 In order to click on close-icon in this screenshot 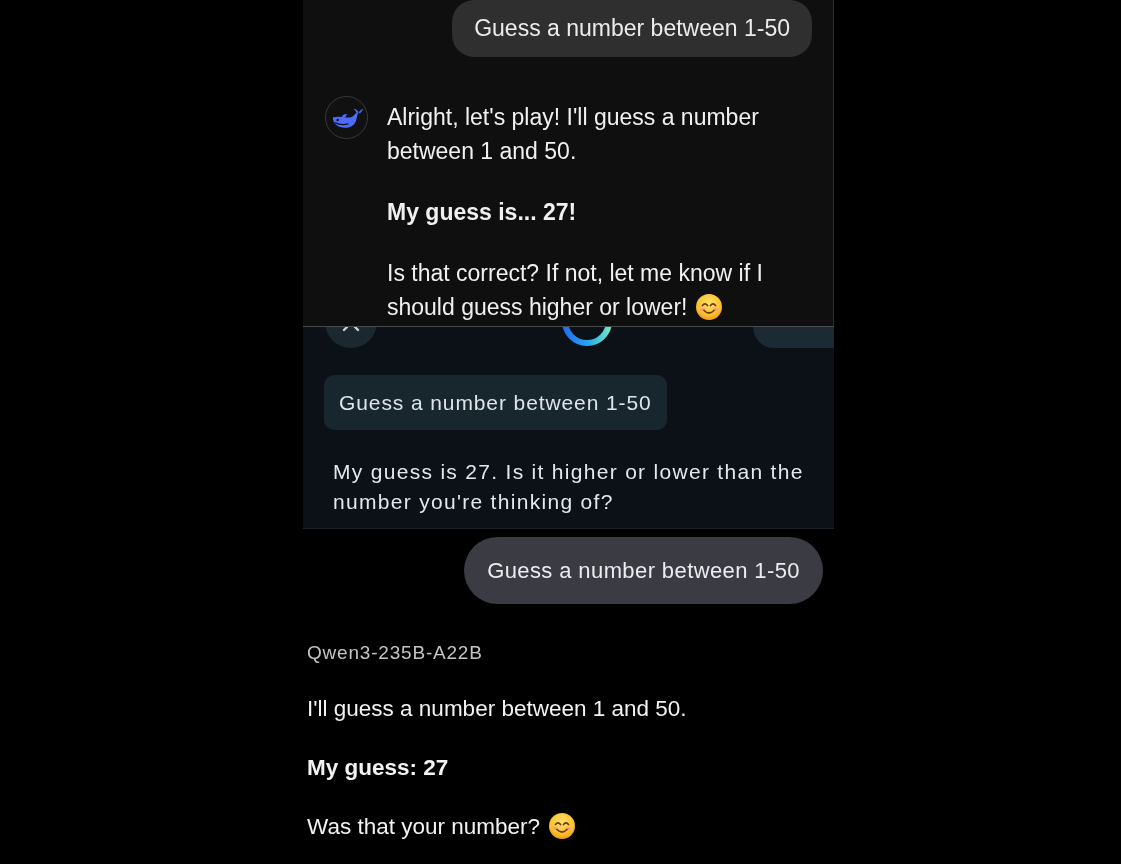, I will do `click(351, 329)`.